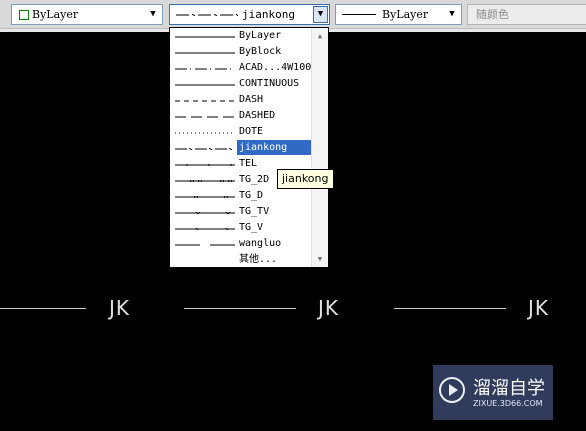 Image resolution: width=586 pixels, height=431 pixels. I want to click on play-logo-icon, so click(452, 390).